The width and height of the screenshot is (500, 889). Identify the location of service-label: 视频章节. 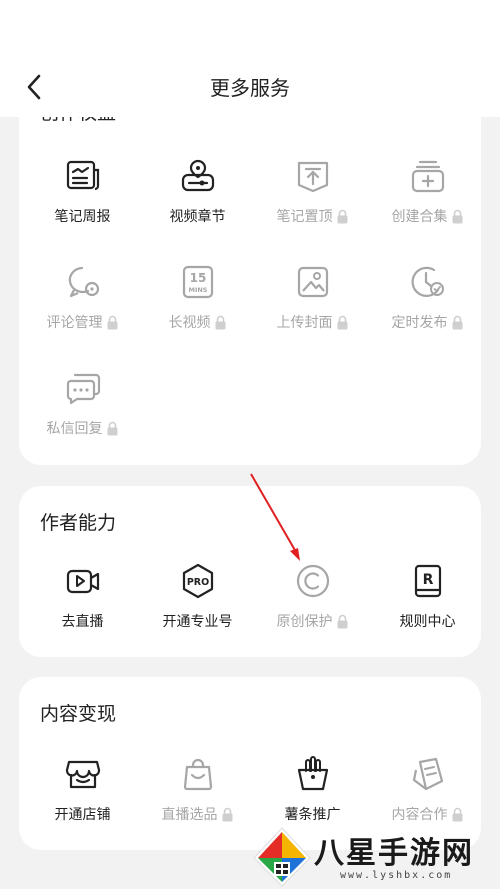
(197, 217).